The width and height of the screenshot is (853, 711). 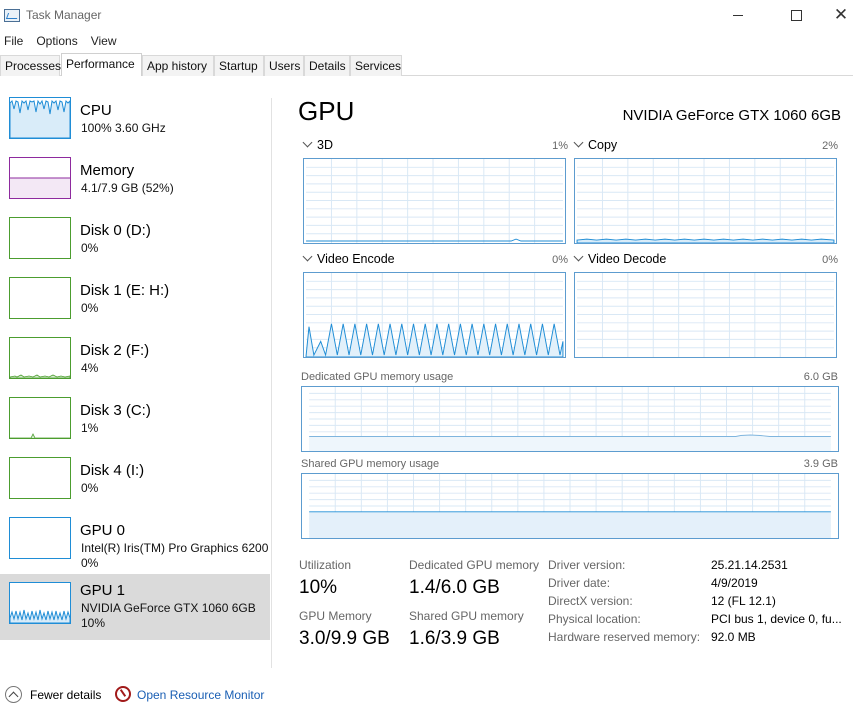 What do you see at coordinates (40, 178) in the screenshot?
I see `memory-thumbnail` at bounding box center [40, 178].